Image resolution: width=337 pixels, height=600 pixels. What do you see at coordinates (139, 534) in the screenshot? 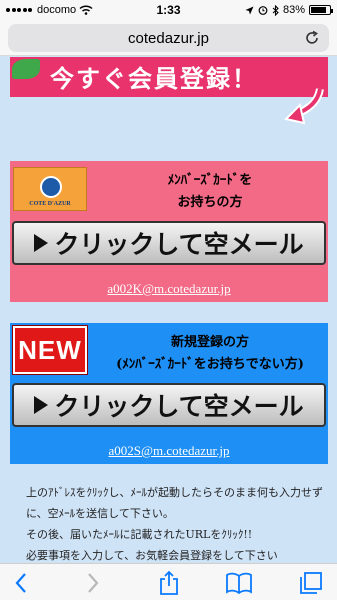
I see `instruction-line: その後、届いたﾒｰﾙに記載されたURLをｸﾘｯｸ!!` at bounding box center [139, 534].